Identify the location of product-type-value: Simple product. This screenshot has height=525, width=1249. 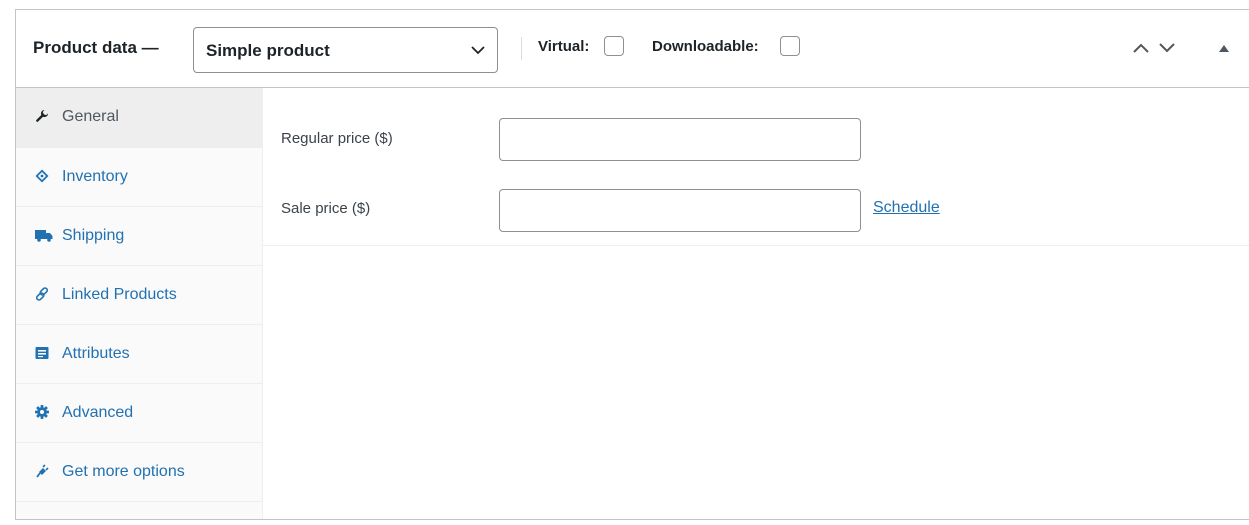
(268, 50).